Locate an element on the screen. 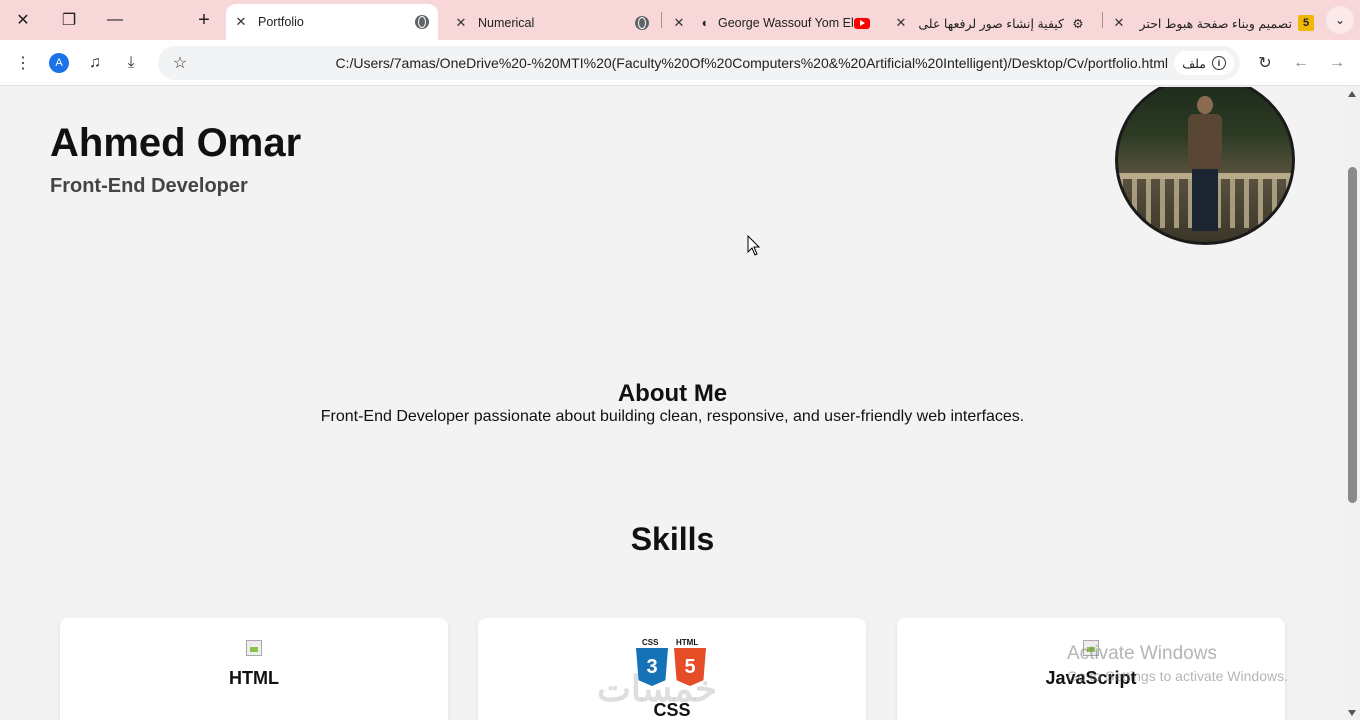 Image resolution: width=1360 pixels, height=720 pixels. minimize-icon: — is located at coordinates (115, 19).